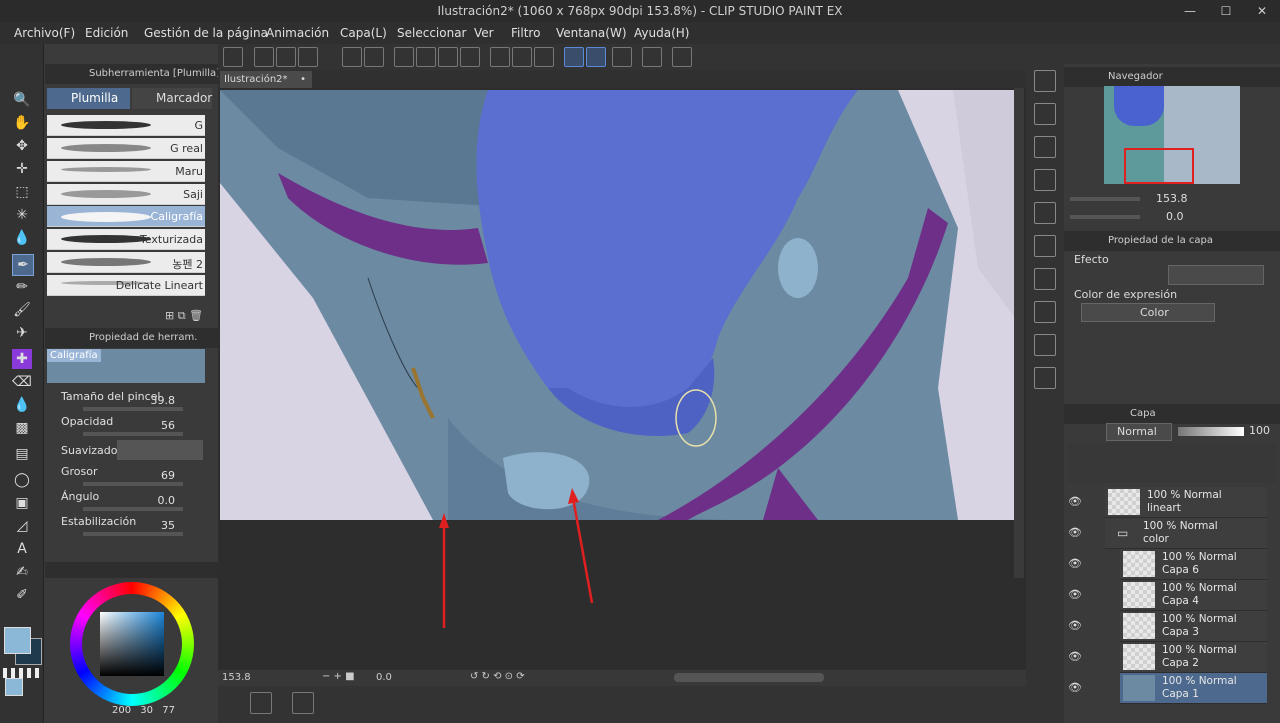 Image resolution: width=1280 pixels, height=723 pixels. Describe the element at coordinates (88, 98) in the screenshot. I see `tab-plumilla: Plumilla` at that location.